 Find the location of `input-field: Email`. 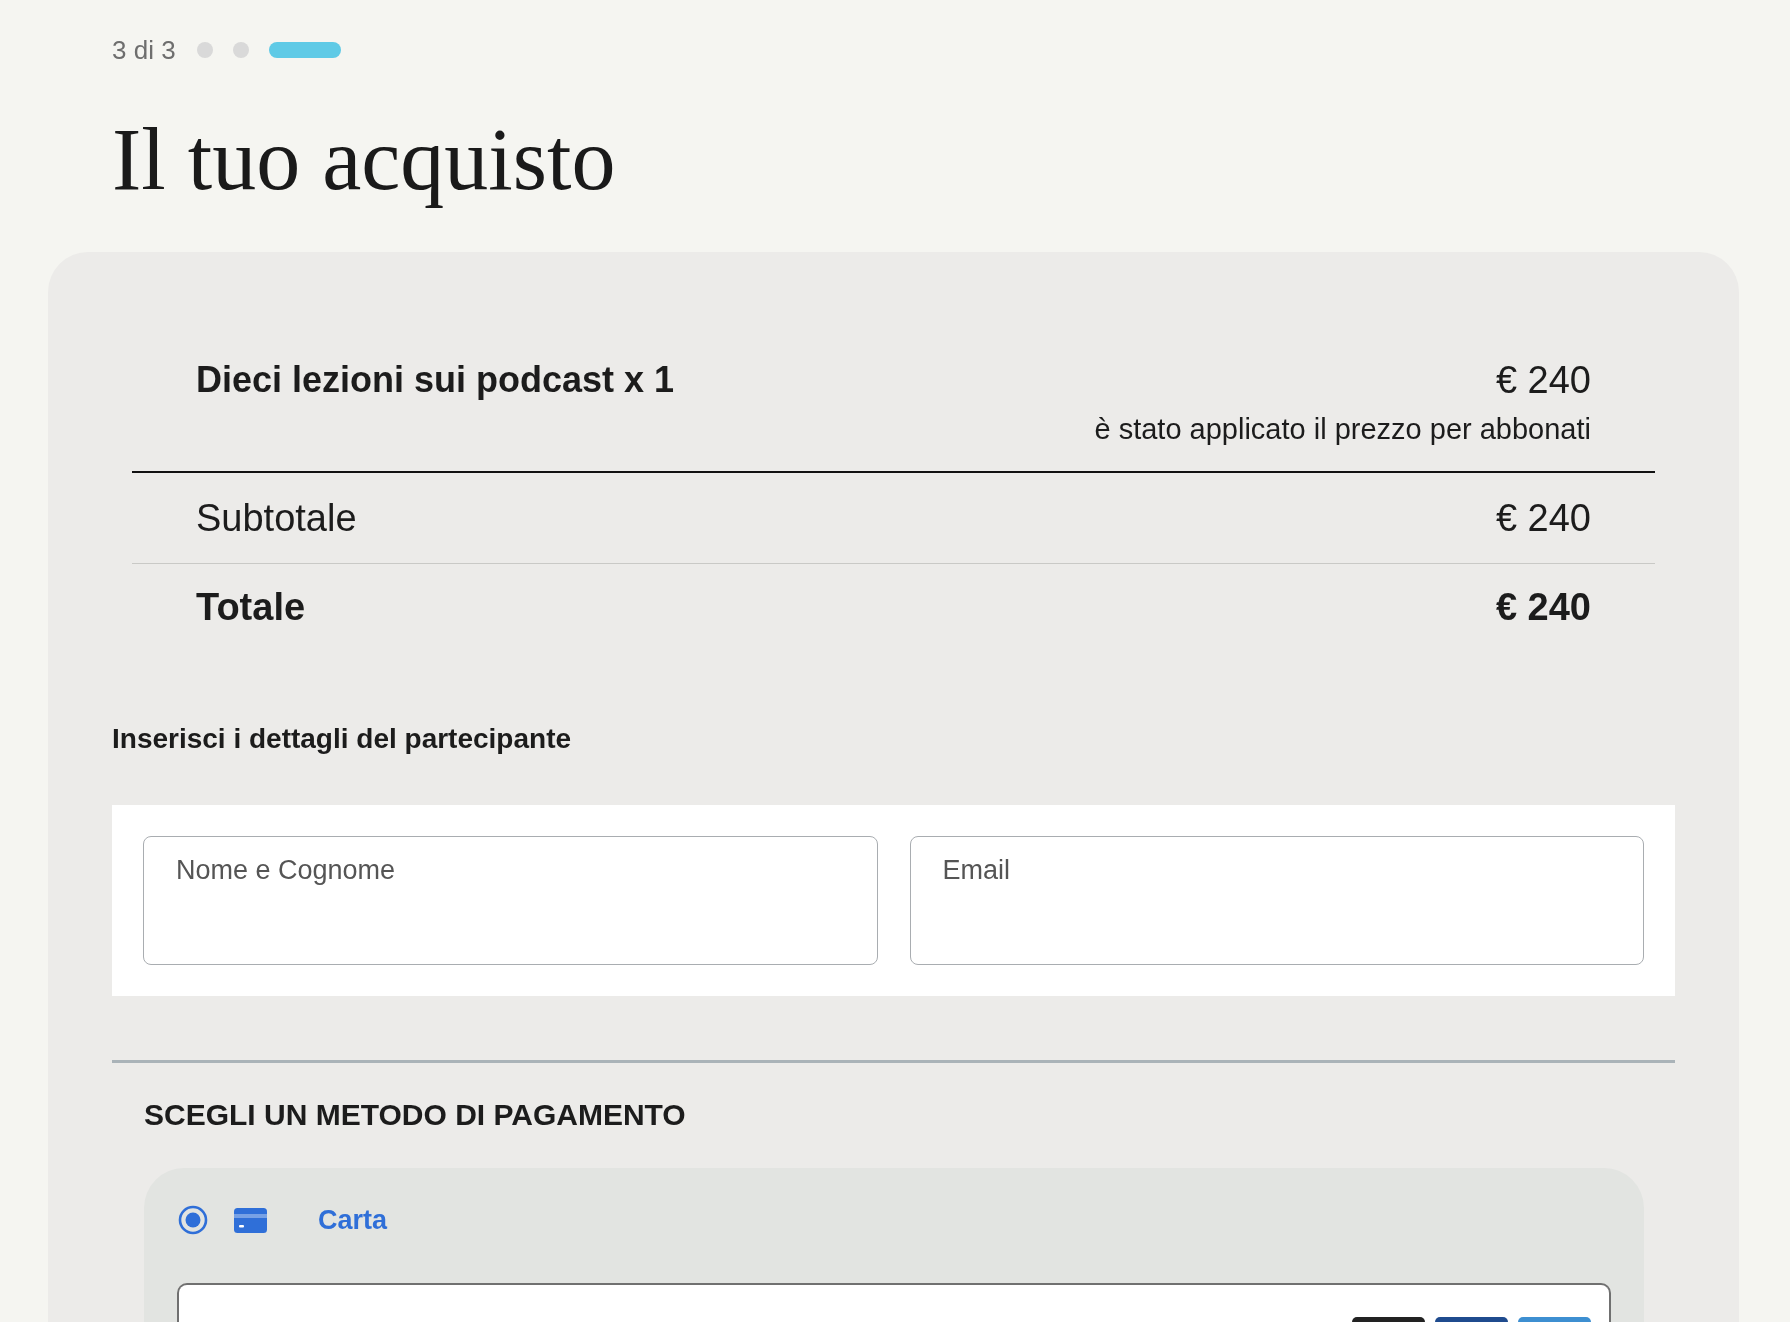

input-field: Email is located at coordinates (1276, 900).